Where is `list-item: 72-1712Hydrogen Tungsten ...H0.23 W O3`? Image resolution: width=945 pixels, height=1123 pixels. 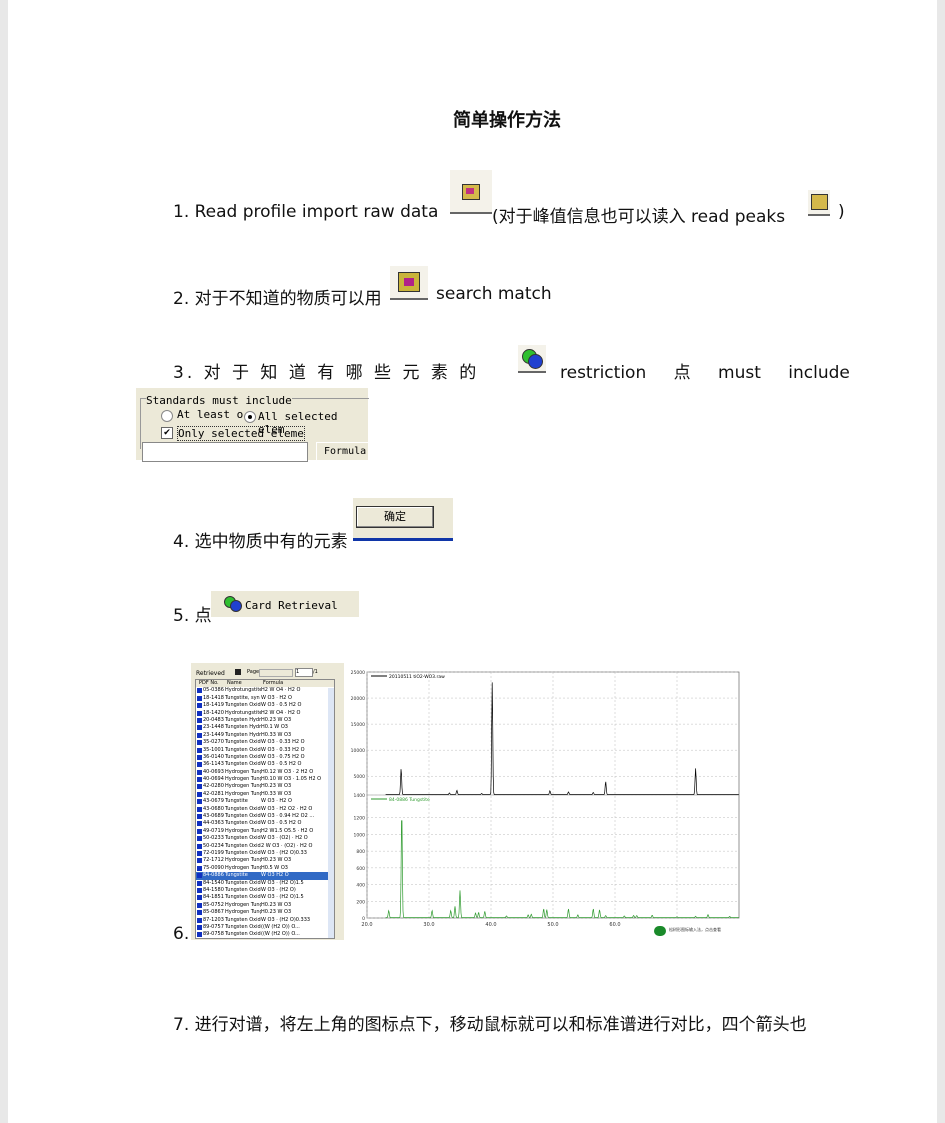
list-item: 72-1712Hydrogen Tungsten ...H0.23 W O3 is located at coordinates (265, 860).